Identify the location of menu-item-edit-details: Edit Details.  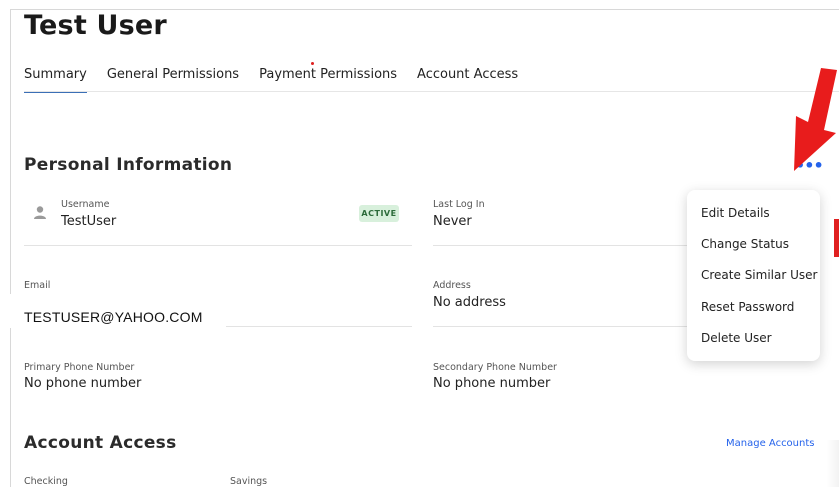
(735, 213).